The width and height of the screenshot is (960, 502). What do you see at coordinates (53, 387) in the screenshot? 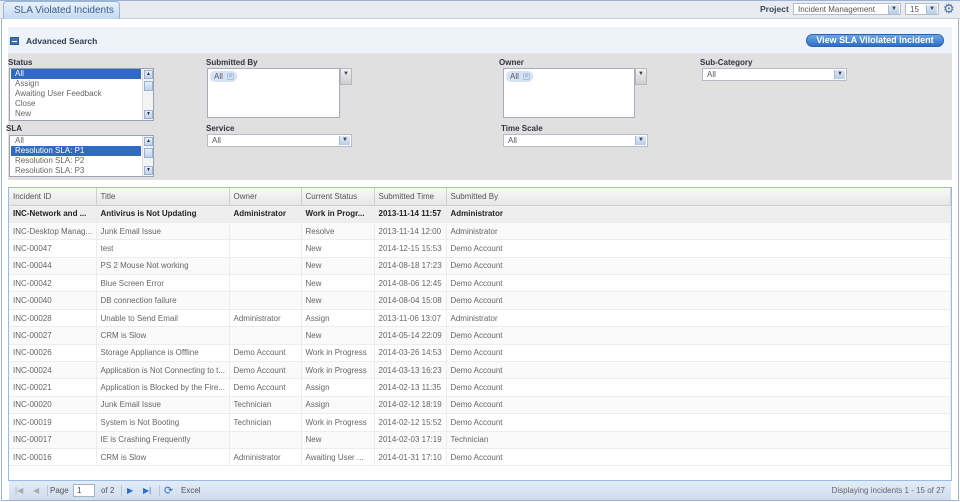
I see `table-cell: INC-00021` at bounding box center [53, 387].